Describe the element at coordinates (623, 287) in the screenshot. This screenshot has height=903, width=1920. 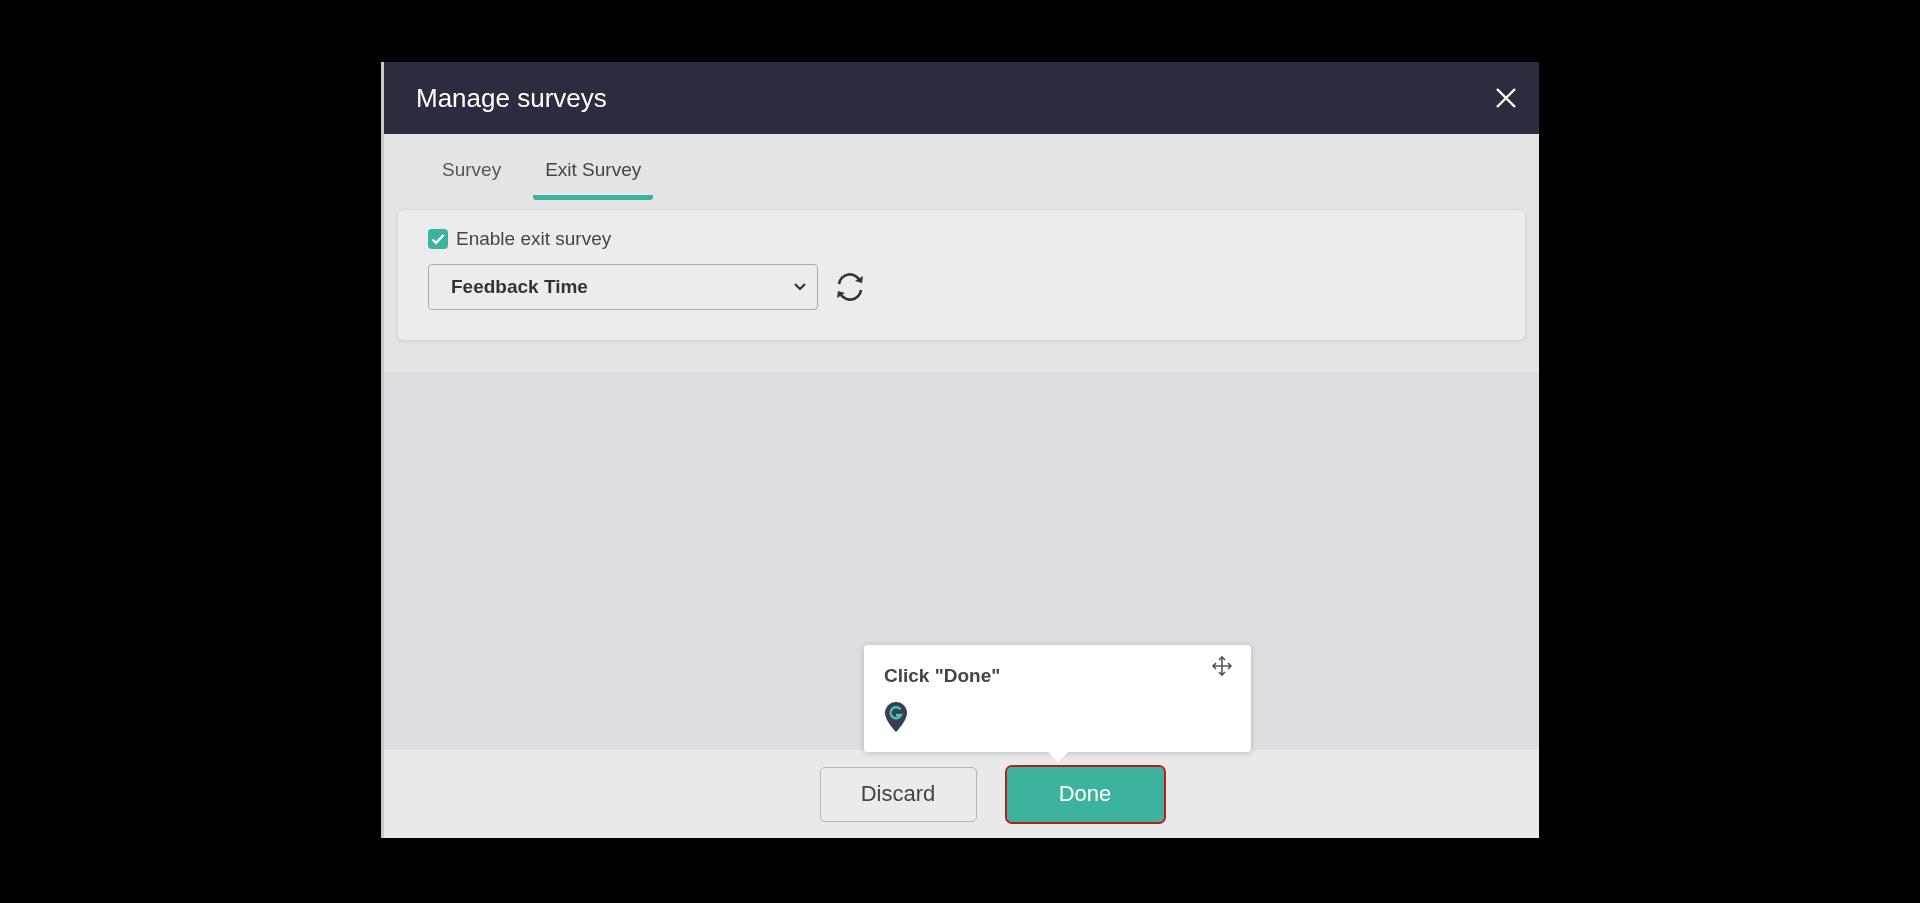
I see `survey-select: Feedback Time` at that location.